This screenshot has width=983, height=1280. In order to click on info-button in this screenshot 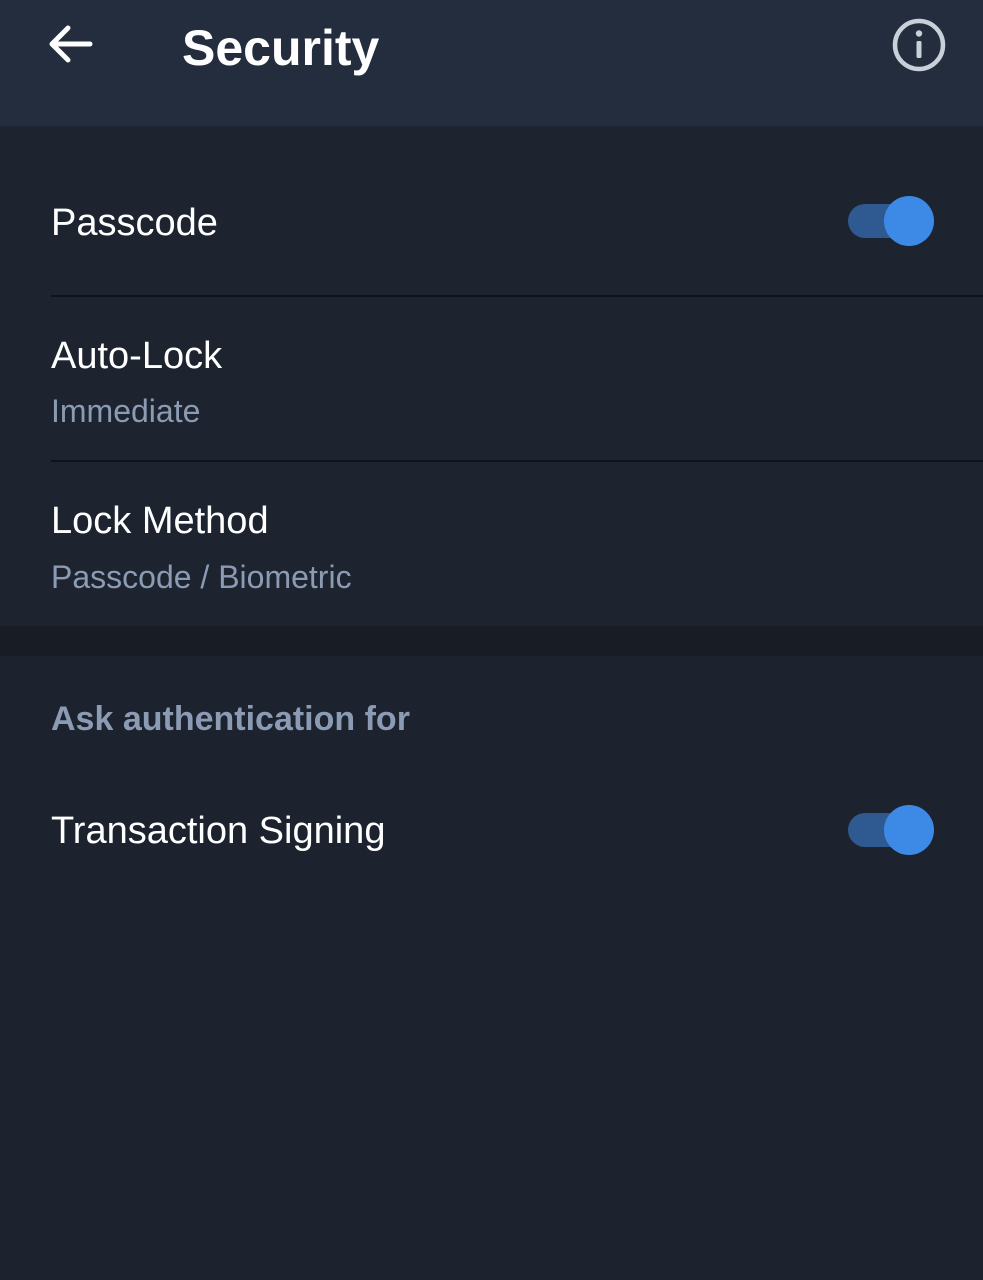, I will do `click(919, 45)`.